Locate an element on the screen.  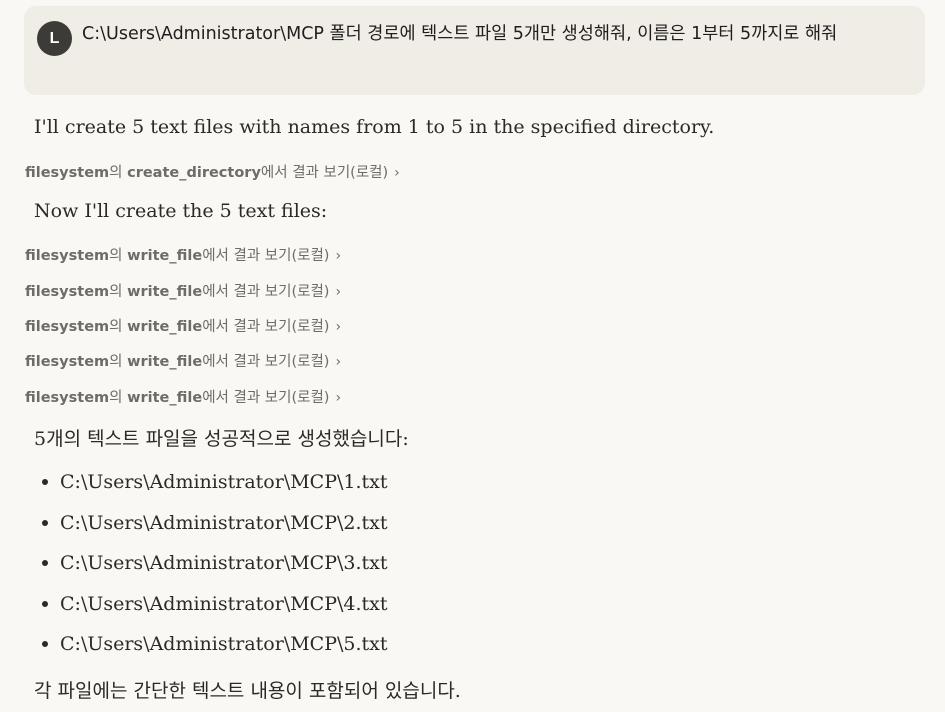
list-item: C:\Users\Administrator\MCP\4.txt is located at coordinates (213, 604).